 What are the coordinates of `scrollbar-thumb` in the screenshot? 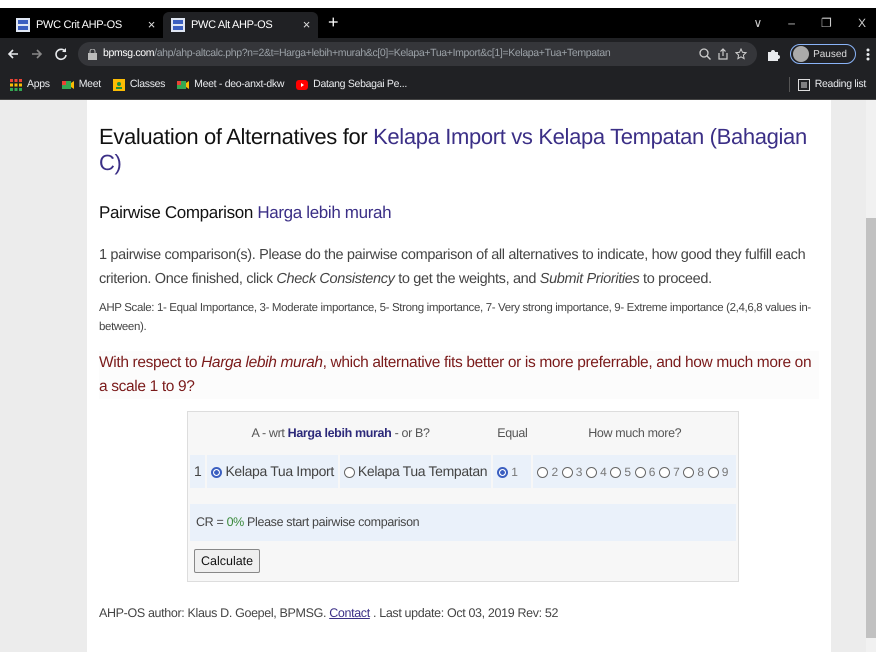 It's located at (871, 428).